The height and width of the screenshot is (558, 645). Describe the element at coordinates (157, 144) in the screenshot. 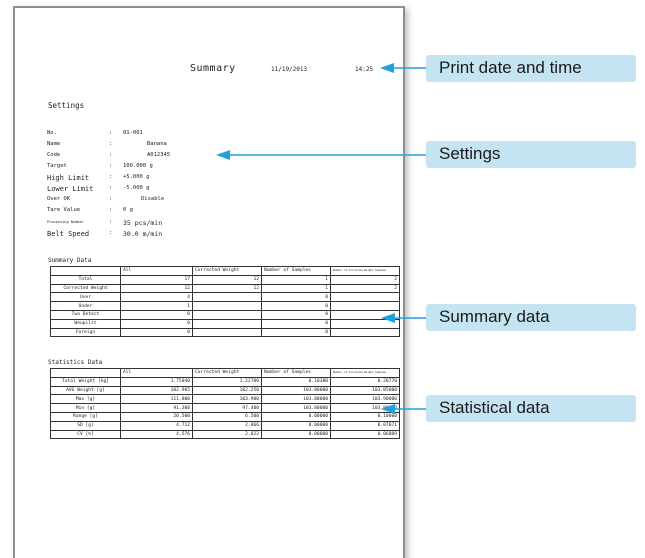

I see `settings-value: Banana` at that location.